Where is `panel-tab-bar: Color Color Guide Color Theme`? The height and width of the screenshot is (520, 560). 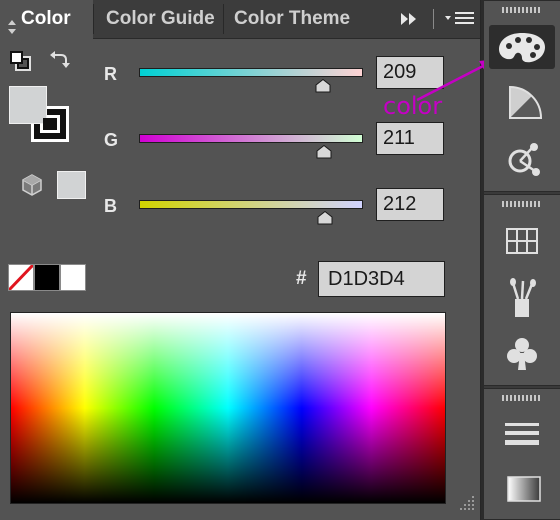
panel-tab-bar: Color Color Guide Color Theme is located at coordinates (240, 19).